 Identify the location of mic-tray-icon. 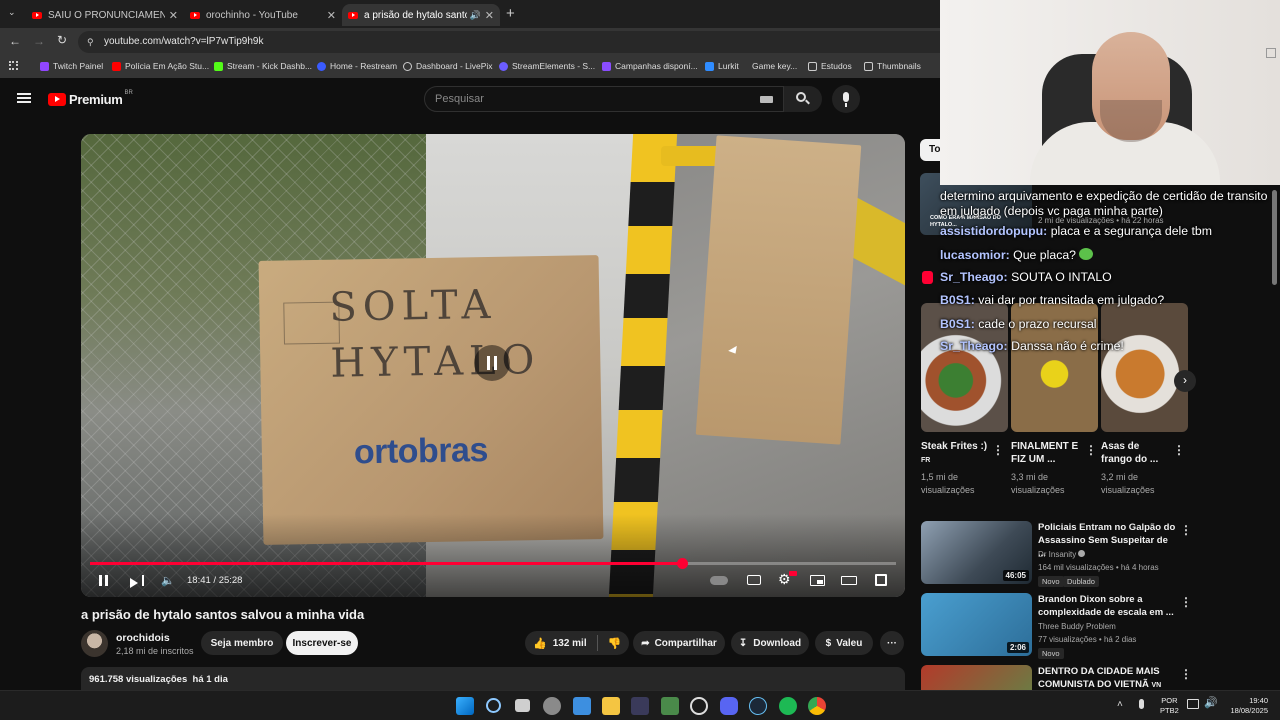
(1141, 704).